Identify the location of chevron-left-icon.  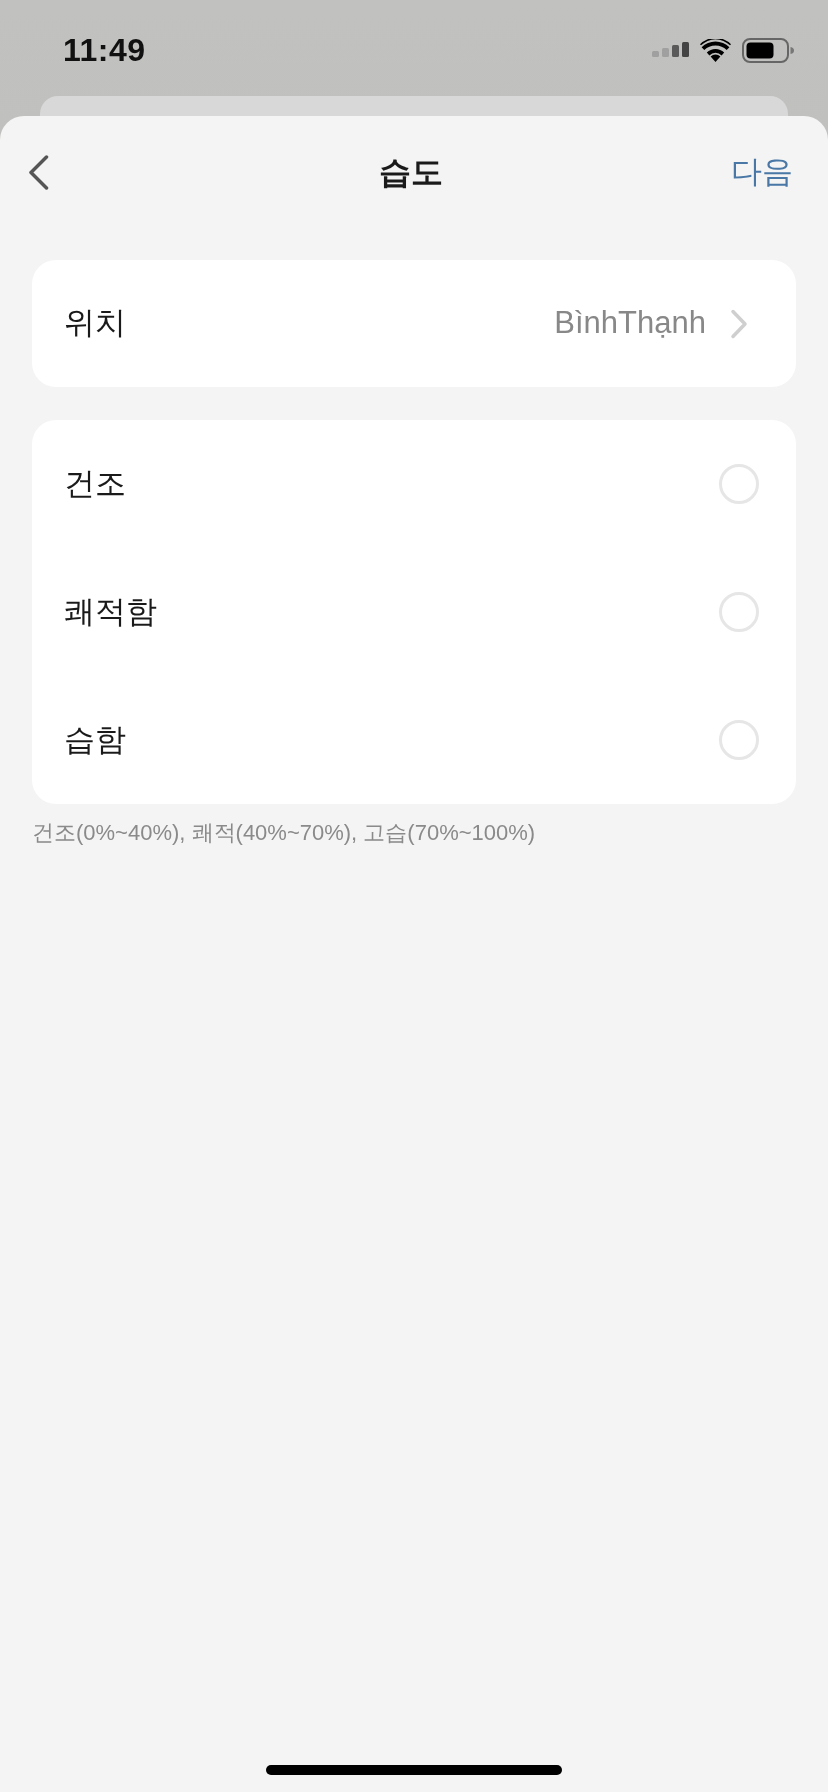
(38, 172).